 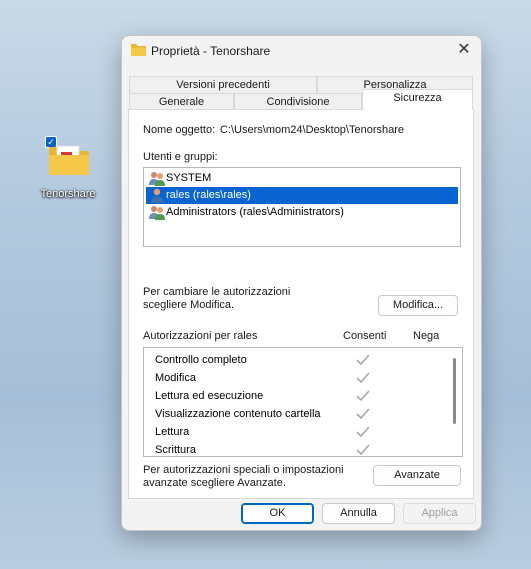 I want to click on list-item-system: SYSTEM, so click(x=302, y=178).